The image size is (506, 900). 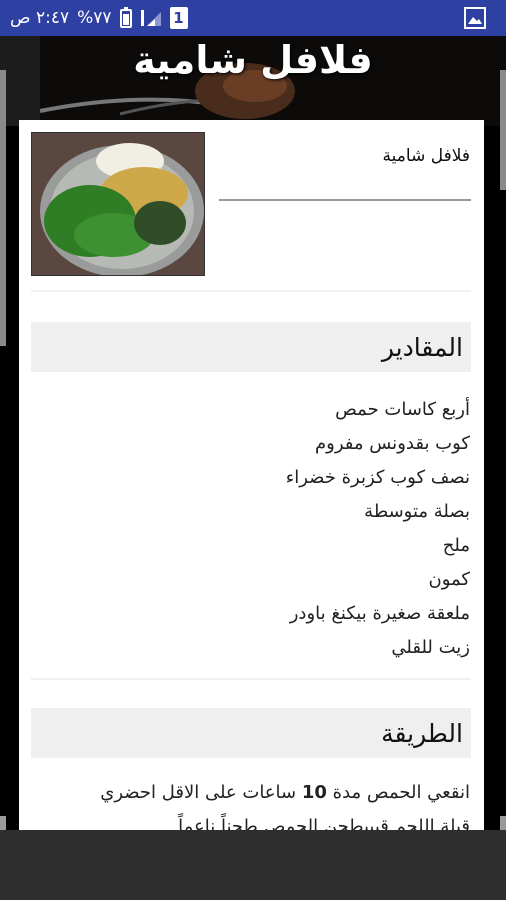 I want to click on sim-slot-icon: 1, so click(x=178, y=18).